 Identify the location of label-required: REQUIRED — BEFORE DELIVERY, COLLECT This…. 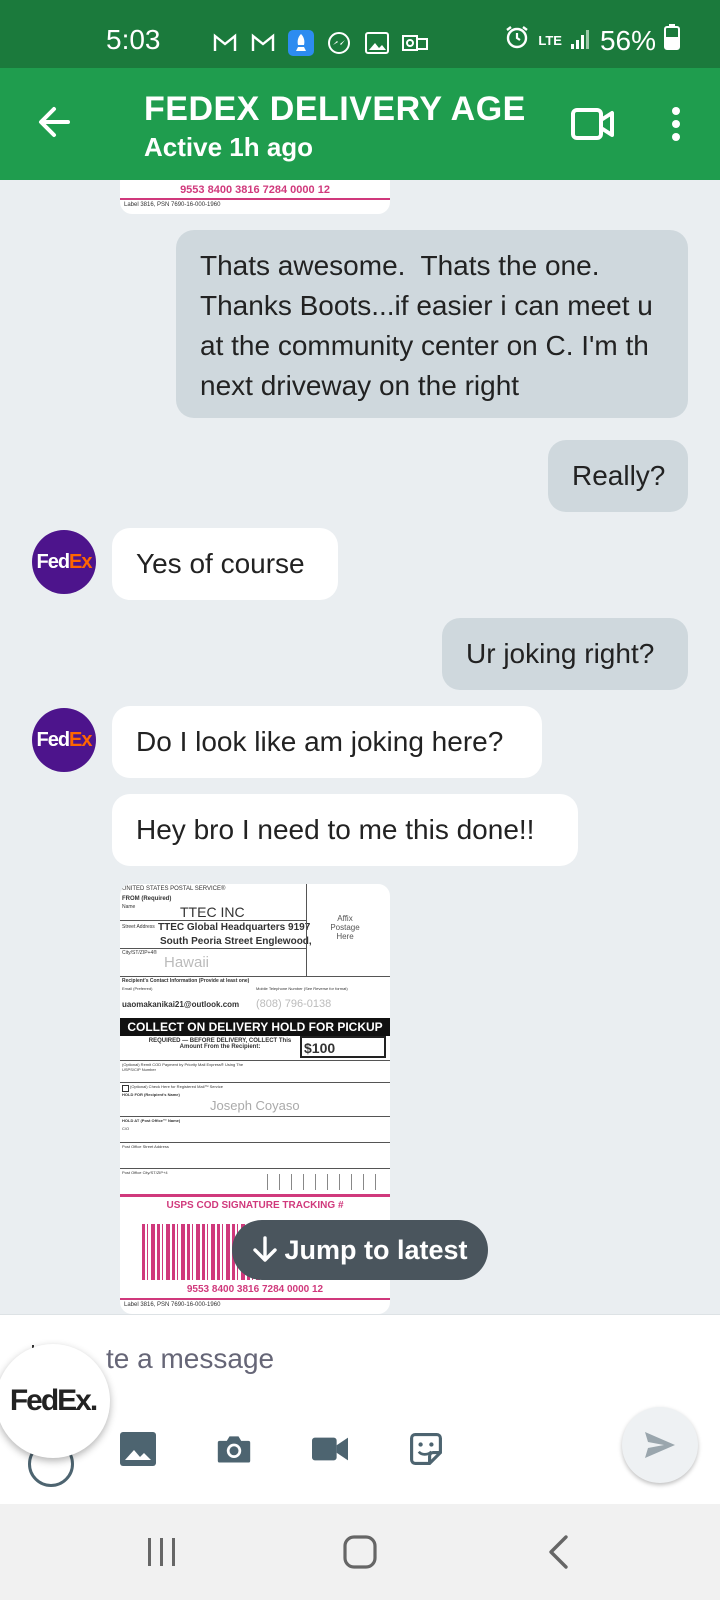
(220, 1044).